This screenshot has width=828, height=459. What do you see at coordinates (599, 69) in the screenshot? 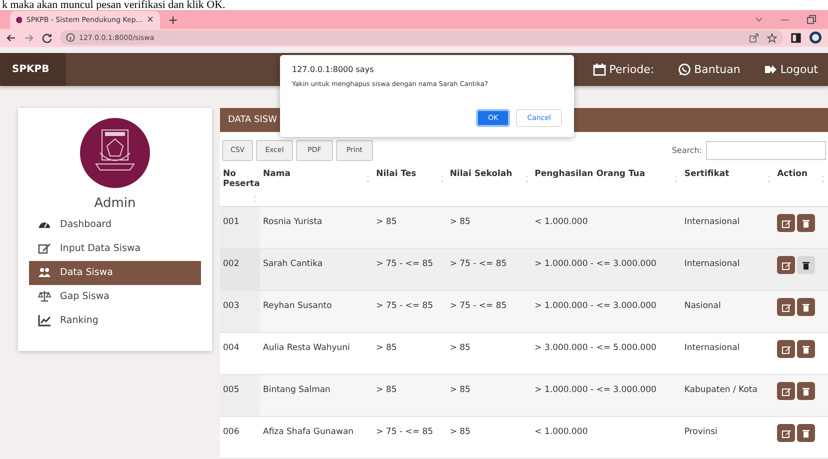
I see `calendar-icon` at bounding box center [599, 69].